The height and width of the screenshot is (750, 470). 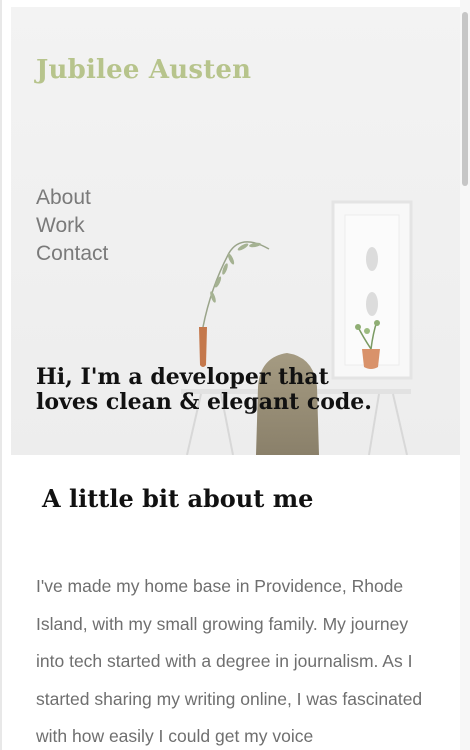 What do you see at coordinates (72, 198) in the screenshot?
I see `nav-link-about: About` at bounding box center [72, 198].